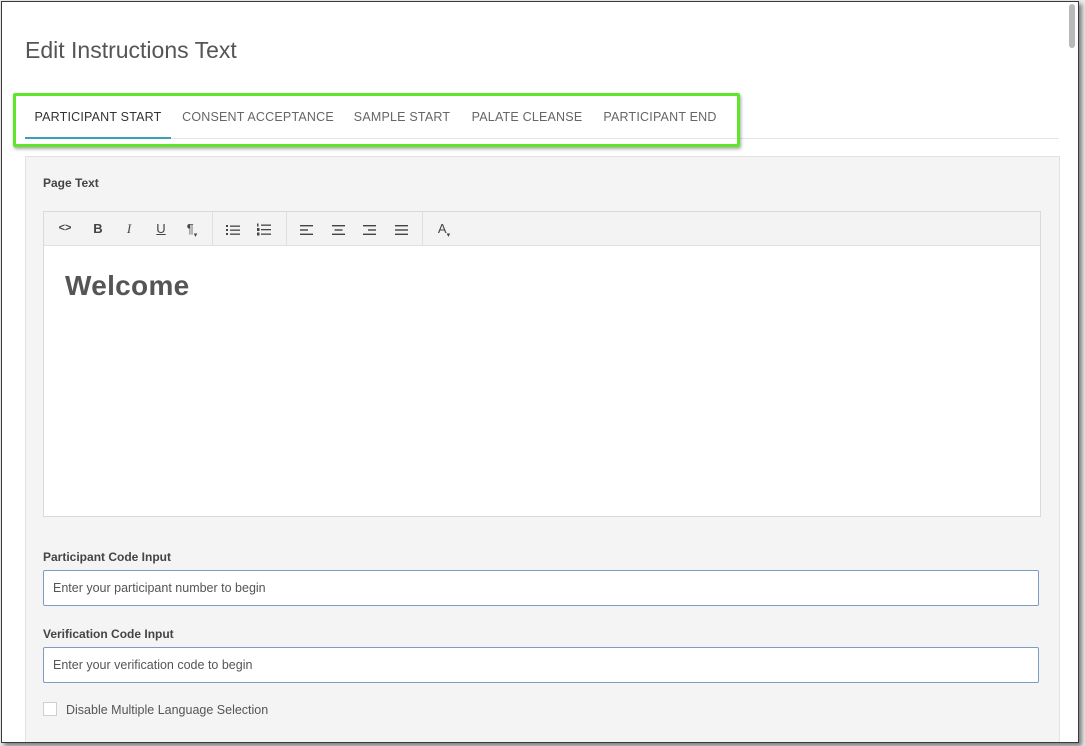  What do you see at coordinates (167, 710) in the screenshot?
I see `disable-language-label: Disable Multiple Language Selection` at bounding box center [167, 710].